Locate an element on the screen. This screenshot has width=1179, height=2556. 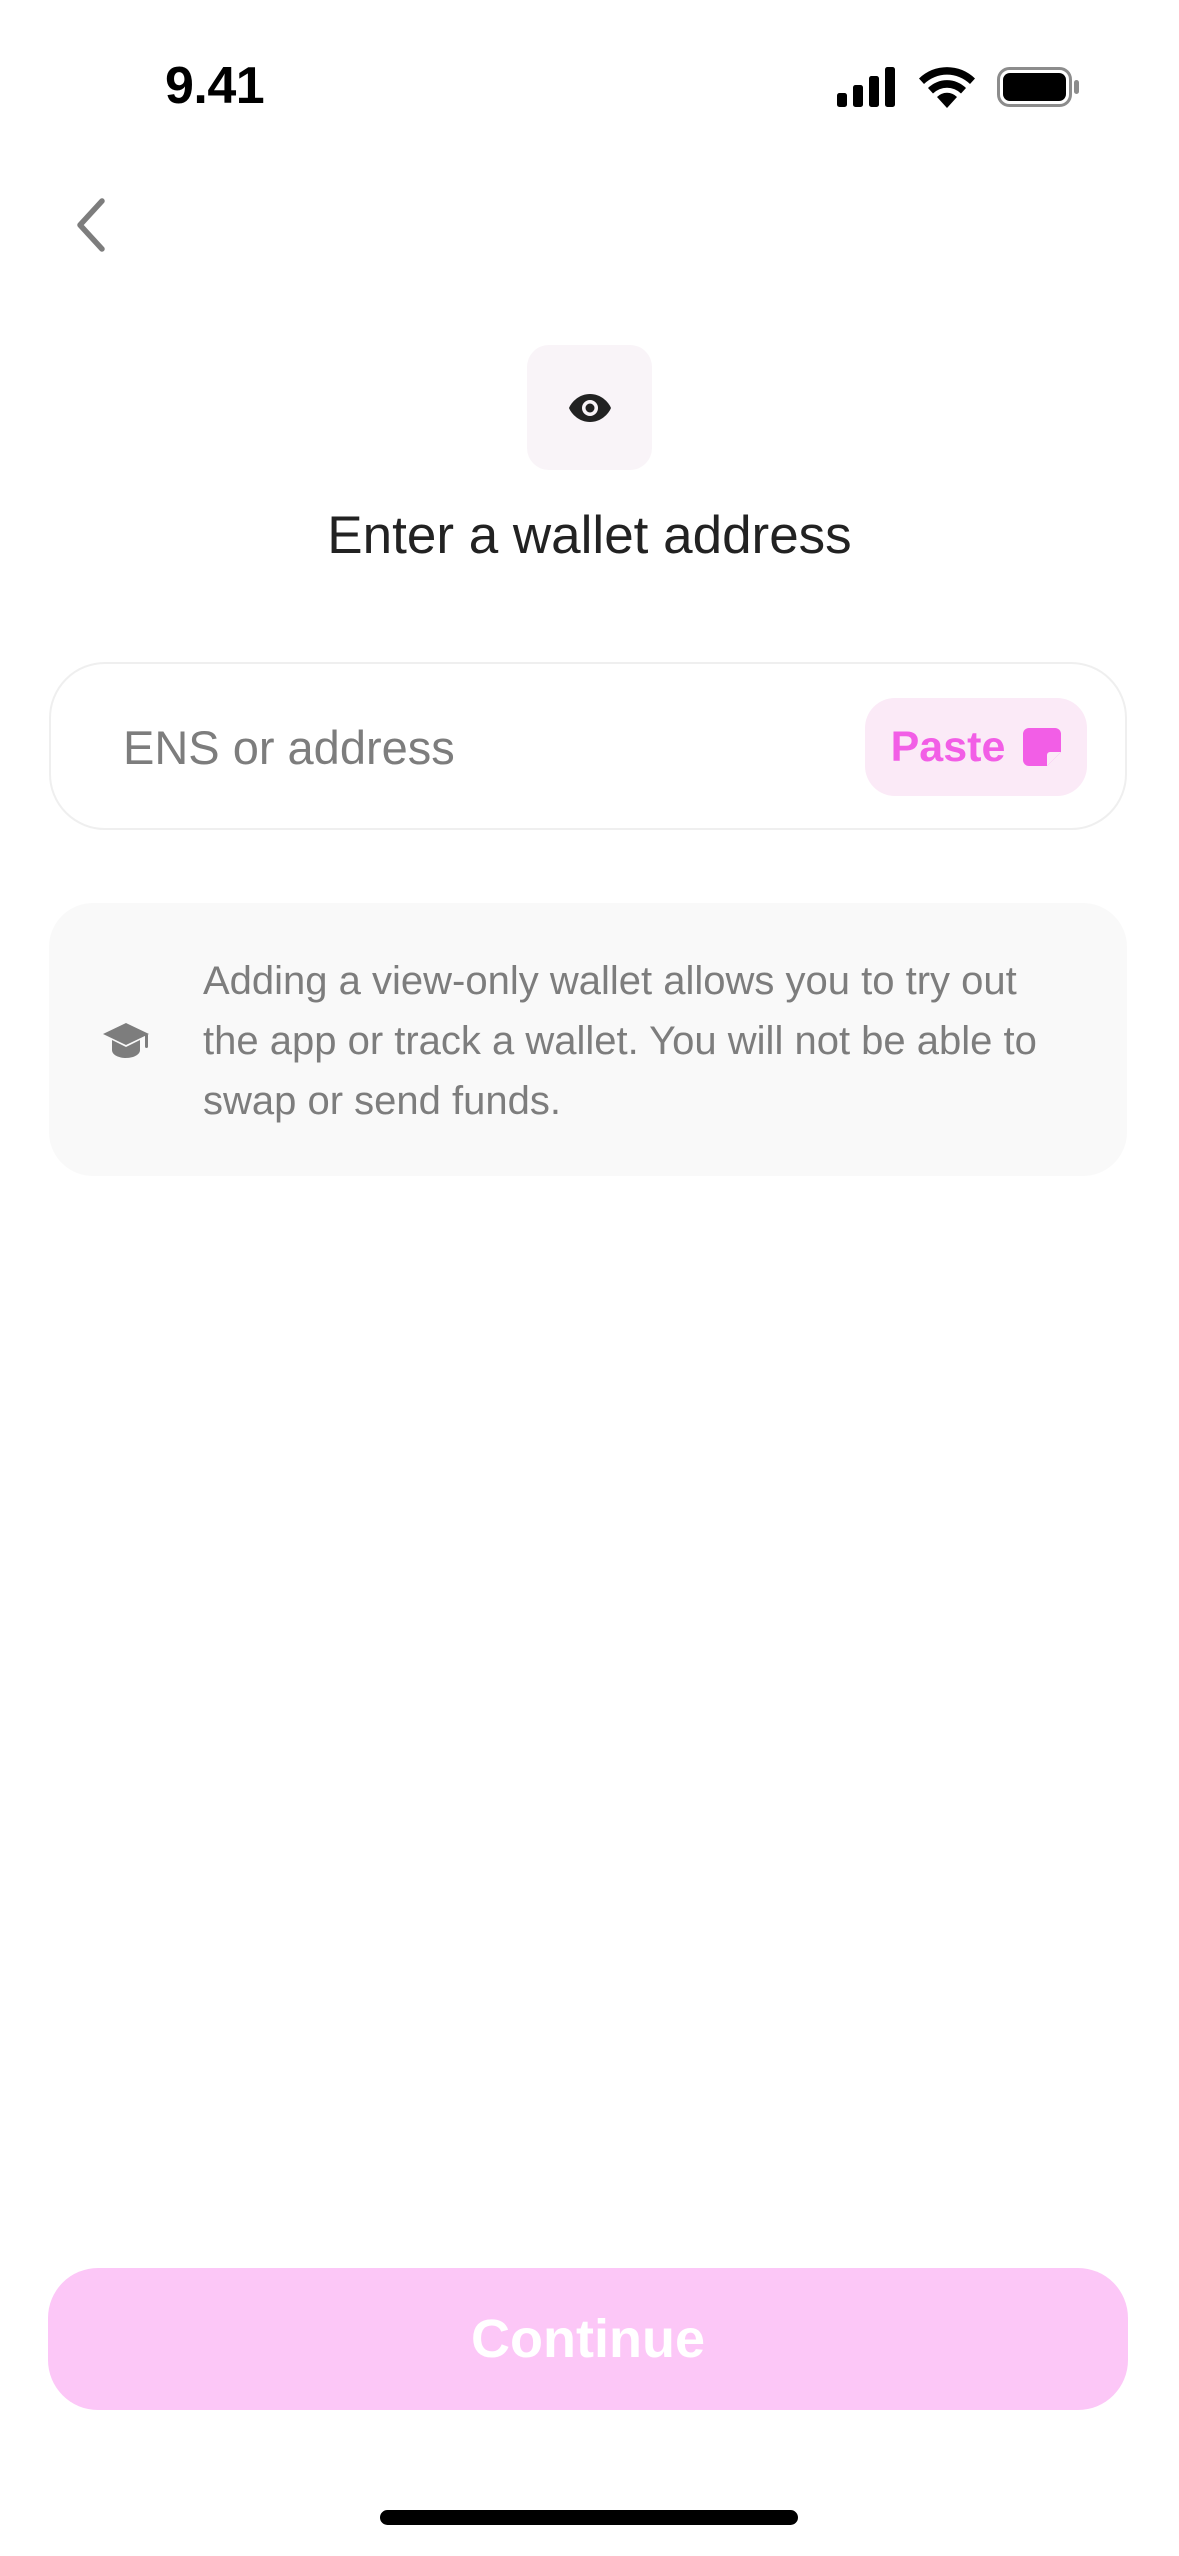
home-indicator is located at coordinates (589, 2517).